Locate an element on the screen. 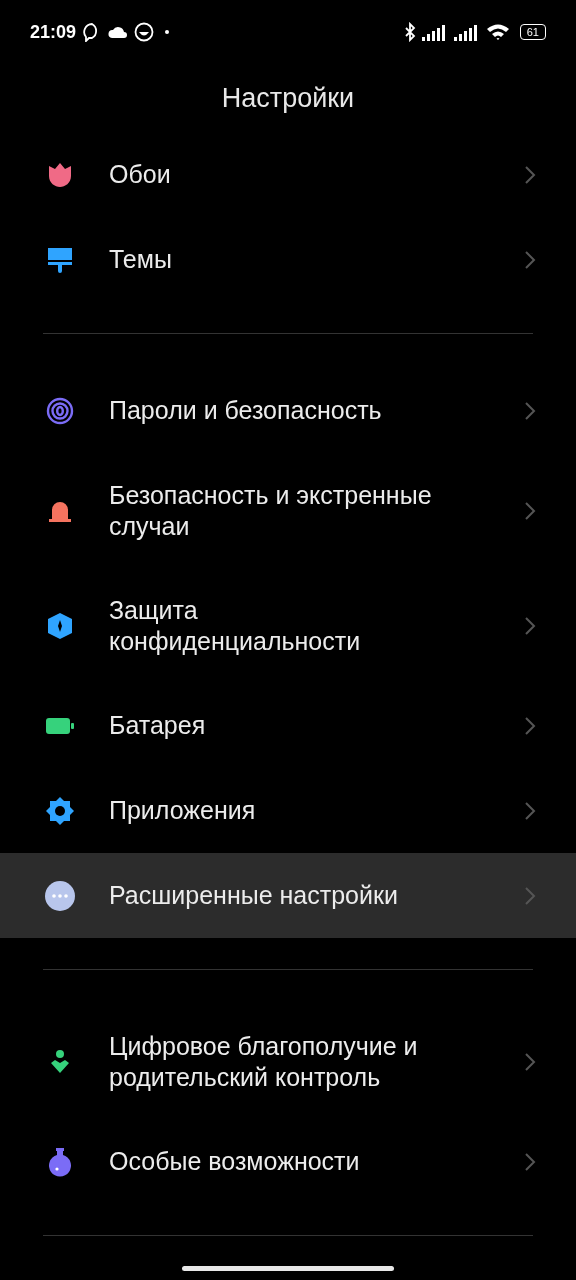 The width and height of the screenshot is (576, 1280). settings-item: Приложения is located at coordinates (288, 810).